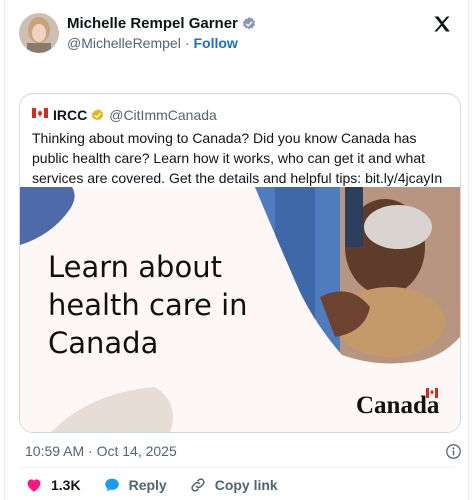 This screenshot has height=500, width=475. What do you see at coordinates (198, 485) in the screenshot?
I see `link-icon` at bounding box center [198, 485].